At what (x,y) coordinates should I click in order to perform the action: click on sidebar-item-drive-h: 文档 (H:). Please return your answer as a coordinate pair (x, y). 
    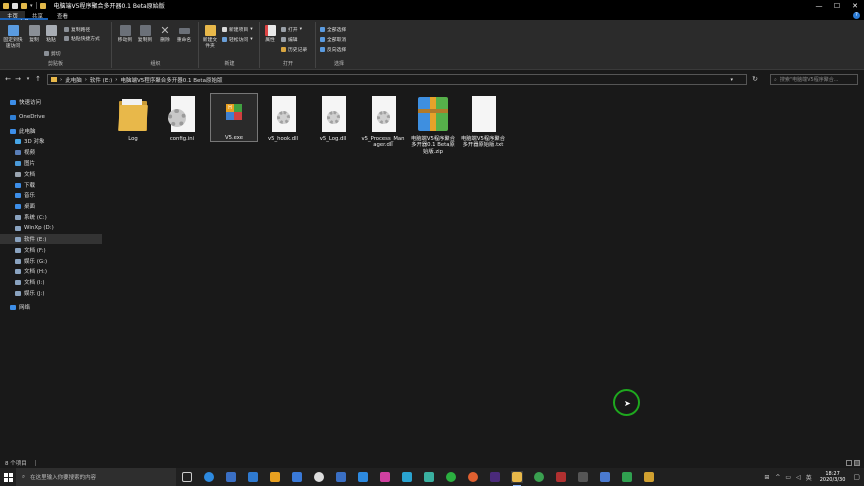
    Looking at the image, I should click on (51, 271).